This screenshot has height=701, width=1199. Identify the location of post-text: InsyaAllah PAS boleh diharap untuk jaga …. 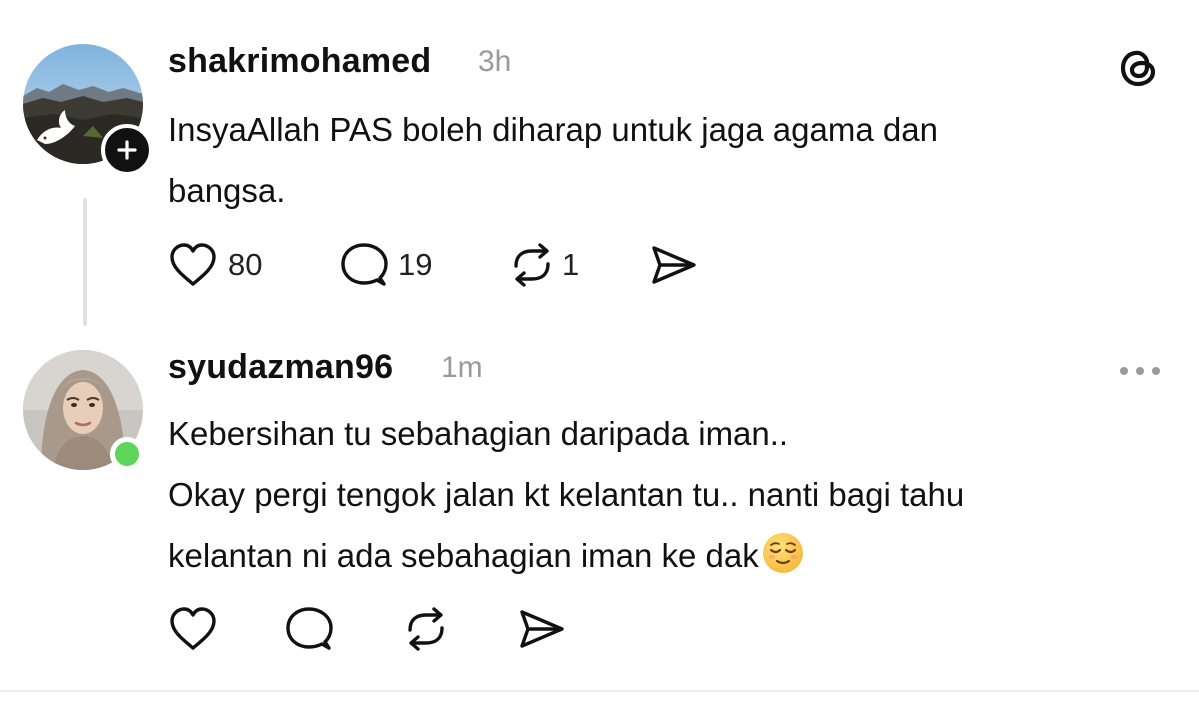
(553, 160).